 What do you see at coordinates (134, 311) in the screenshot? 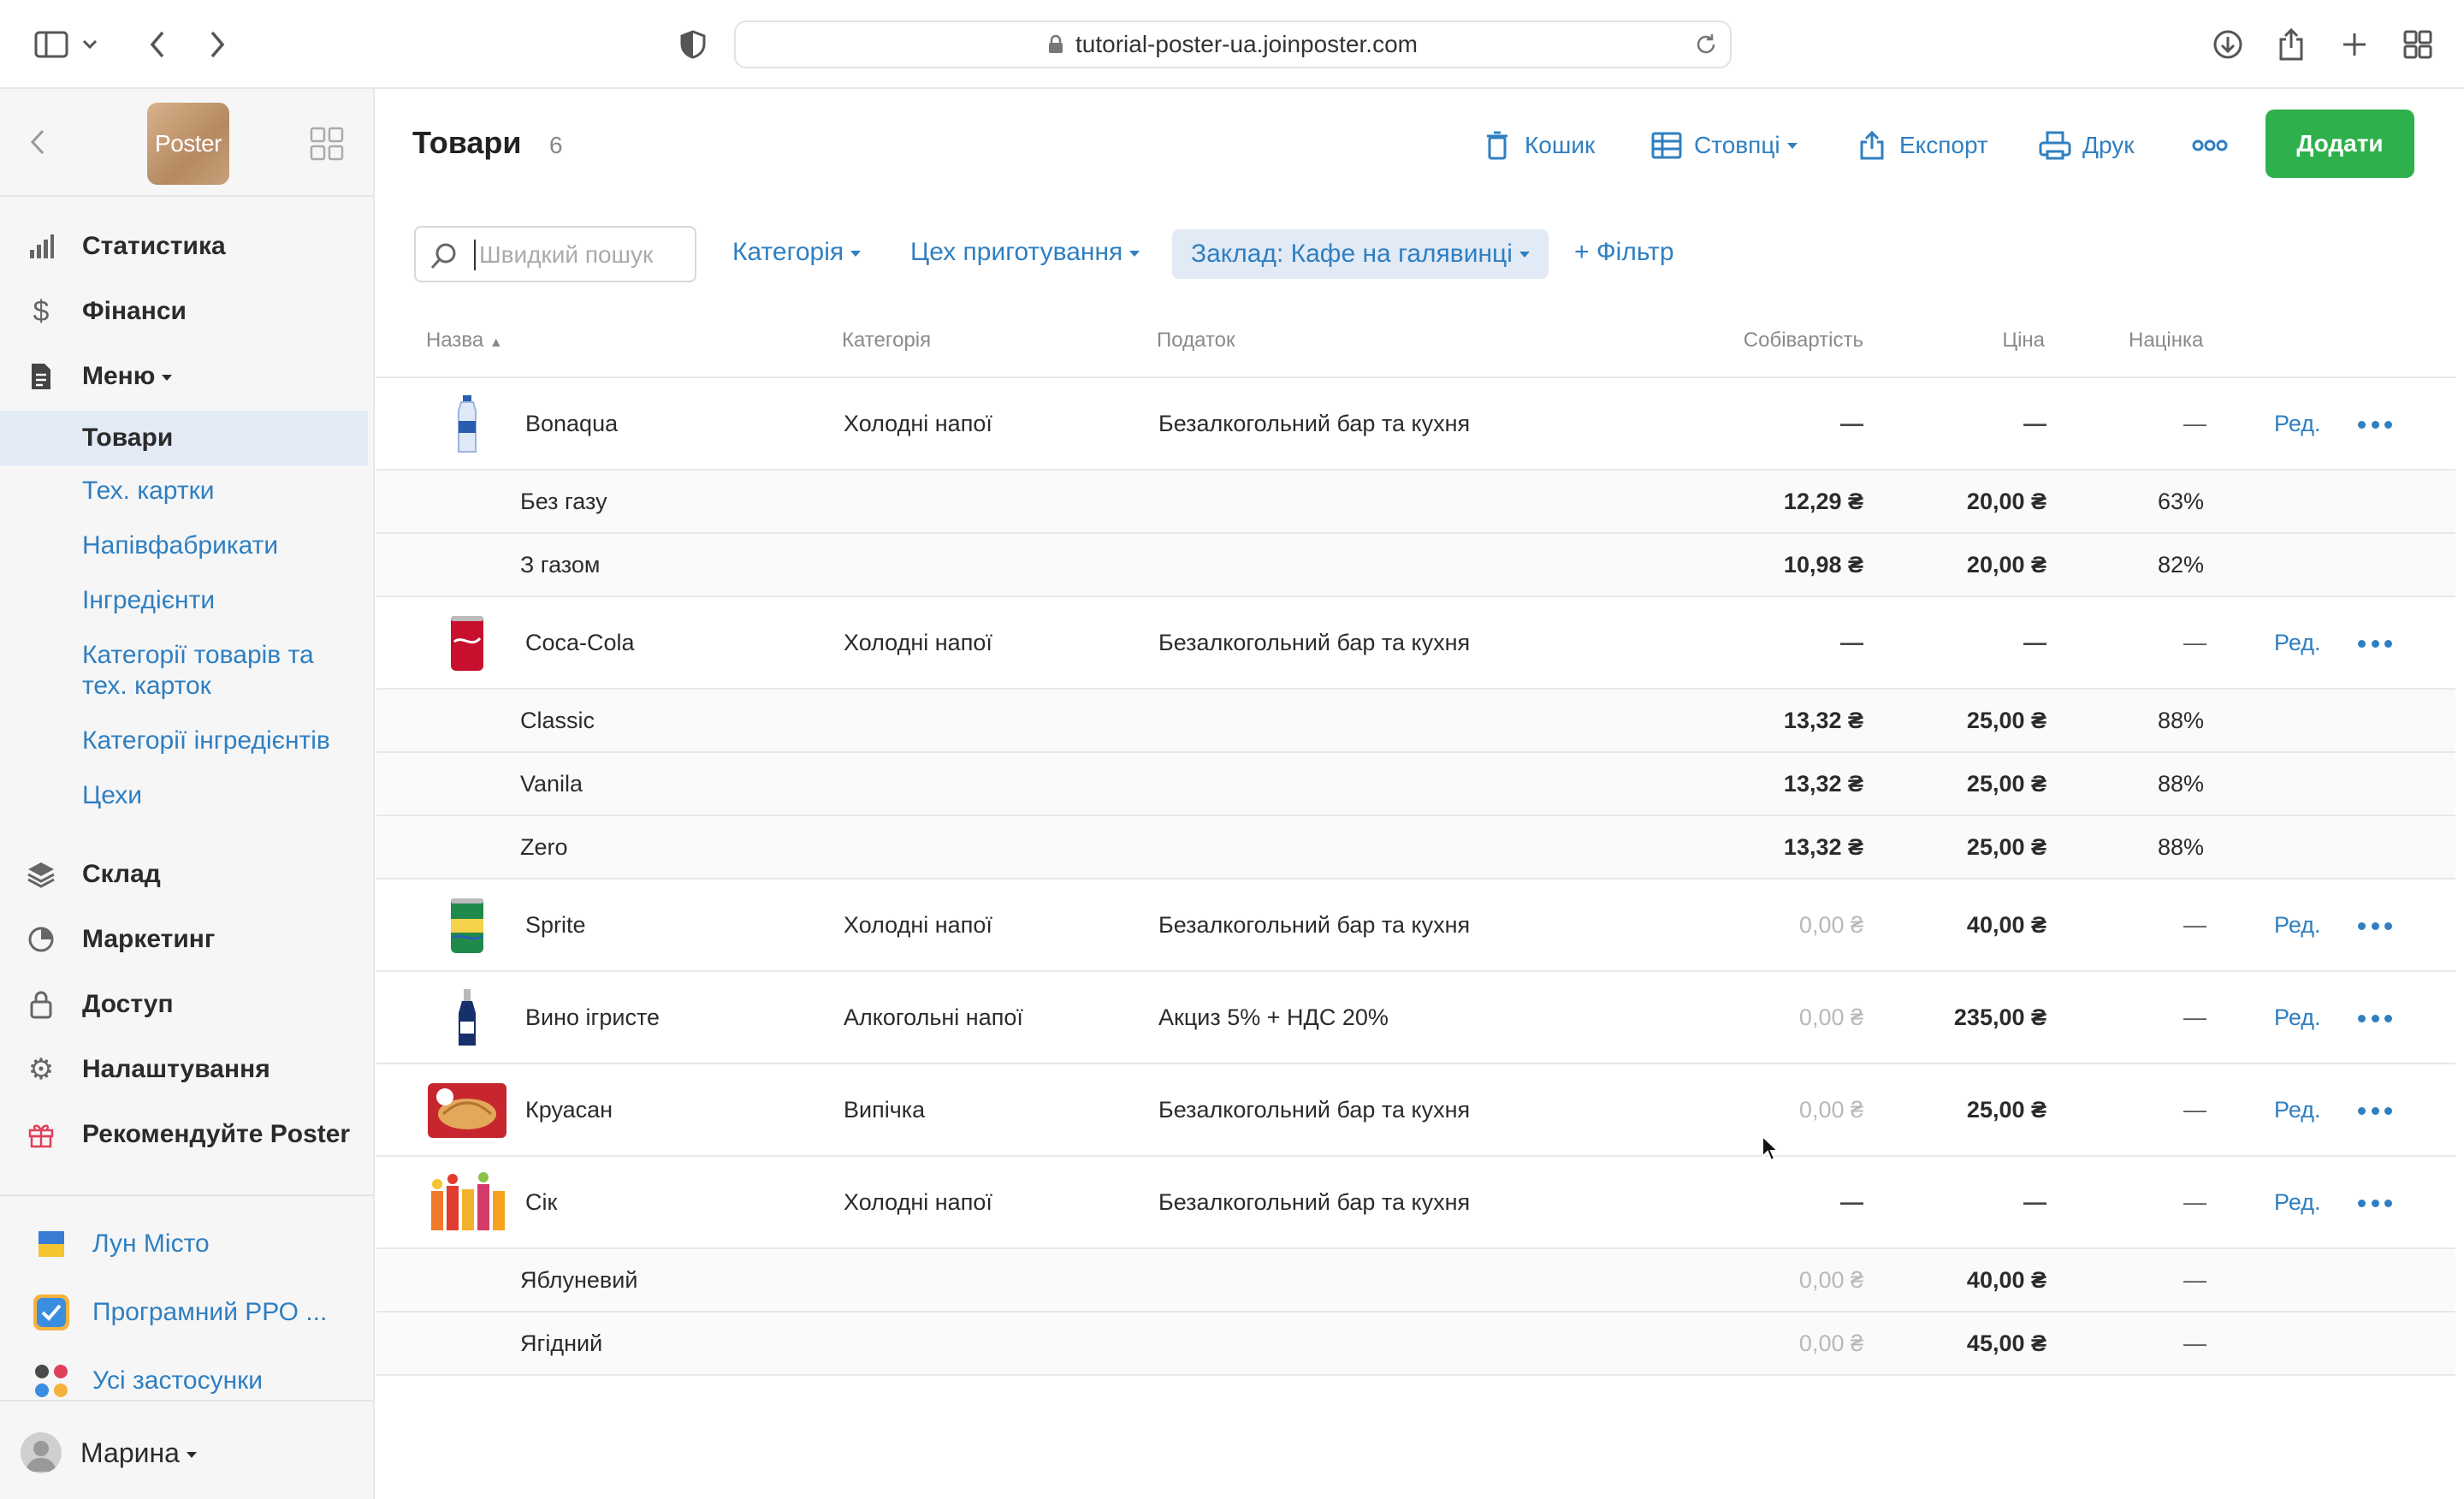
I see `sidebar-item-label: Фінанси` at bounding box center [134, 311].